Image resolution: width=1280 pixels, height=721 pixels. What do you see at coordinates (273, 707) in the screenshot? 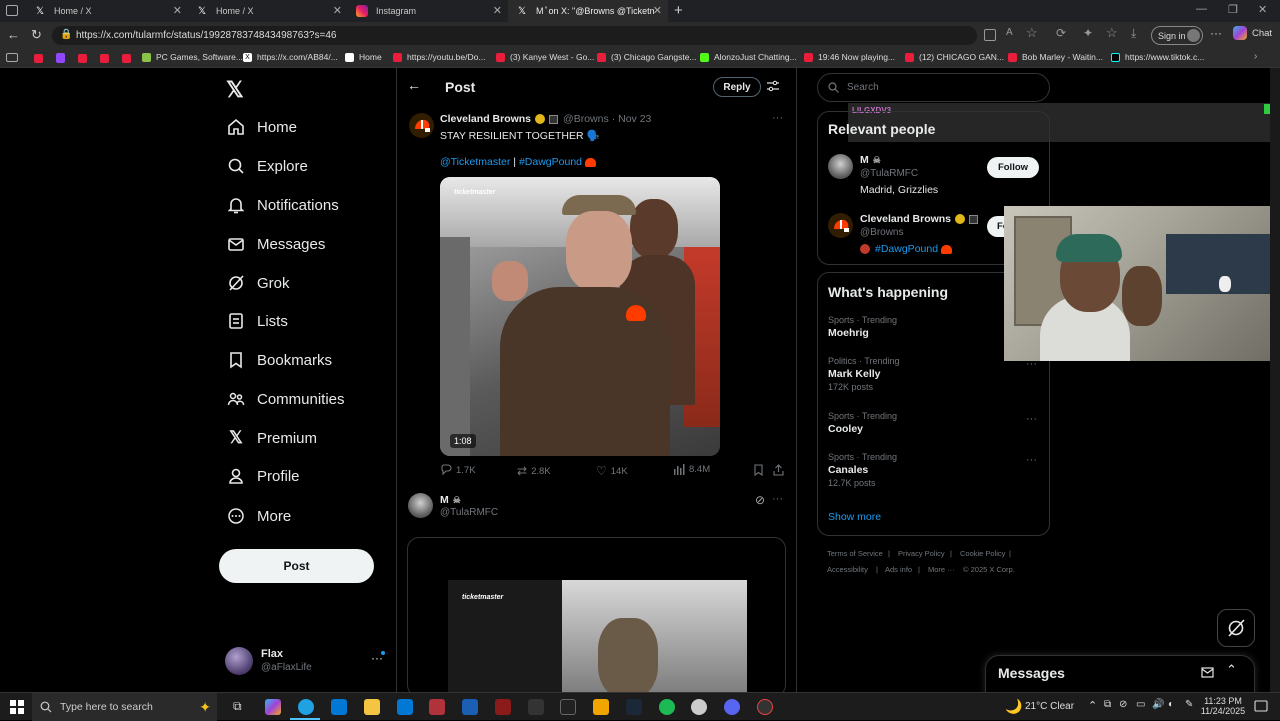
I see `copilot-icon` at bounding box center [273, 707].